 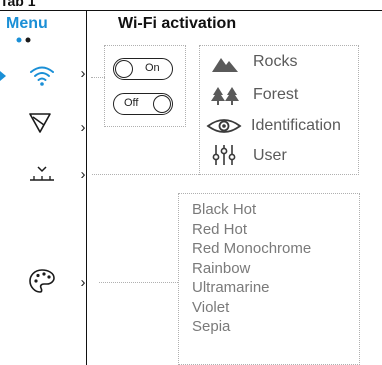 What do you see at coordinates (270, 156) in the screenshot?
I see `mode-label: User` at bounding box center [270, 156].